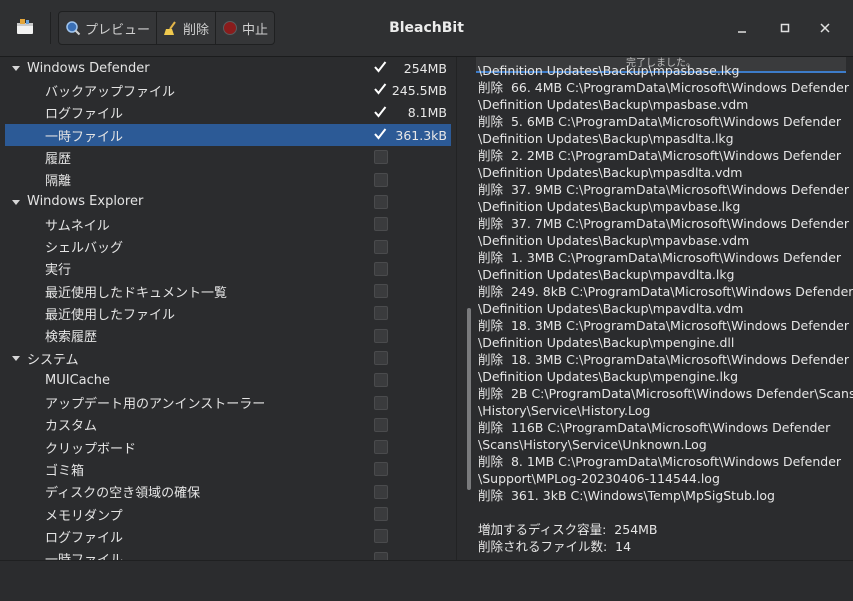  Describe the element at coordinates (228, 554) in the screenshot. I see `tree-item: 一時ファイル` at that location.